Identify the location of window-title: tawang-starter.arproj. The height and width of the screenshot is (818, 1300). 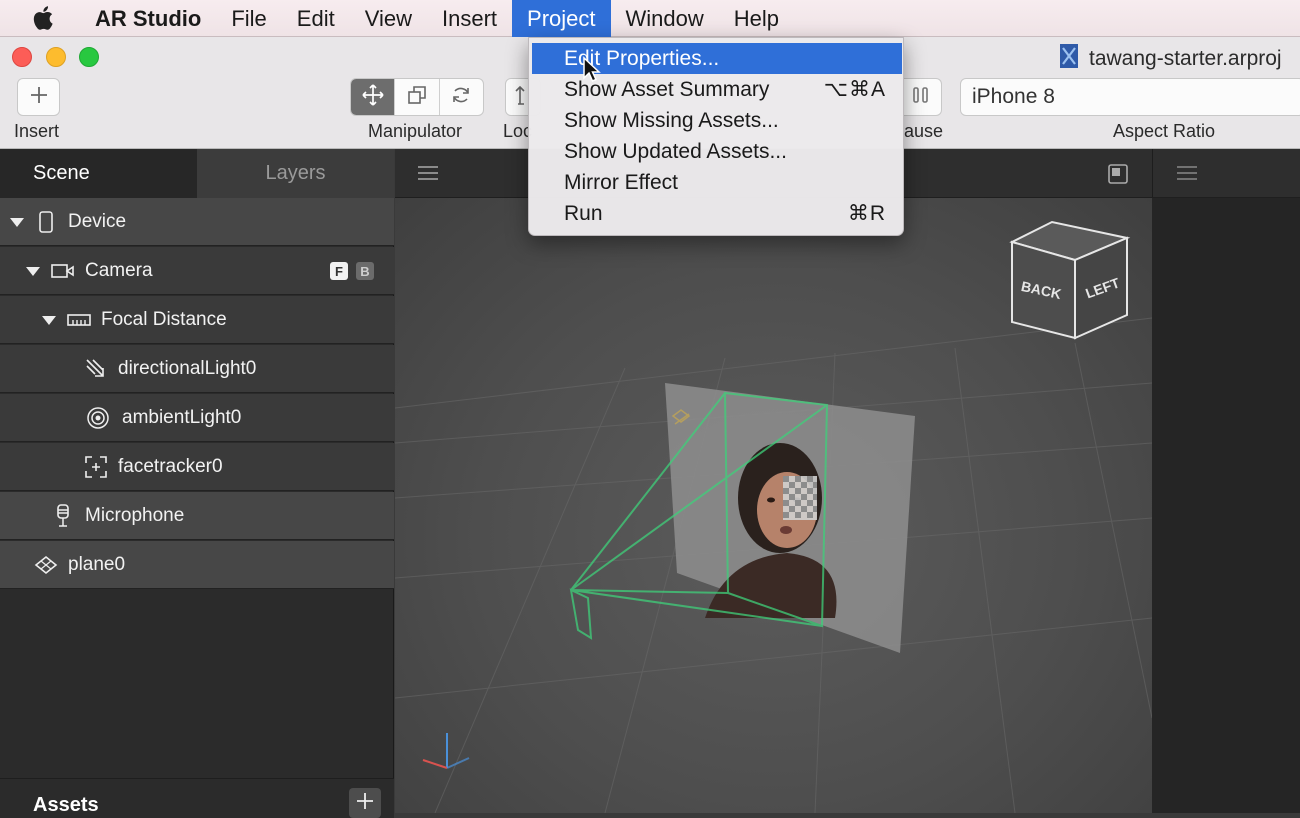
(1170, 59).